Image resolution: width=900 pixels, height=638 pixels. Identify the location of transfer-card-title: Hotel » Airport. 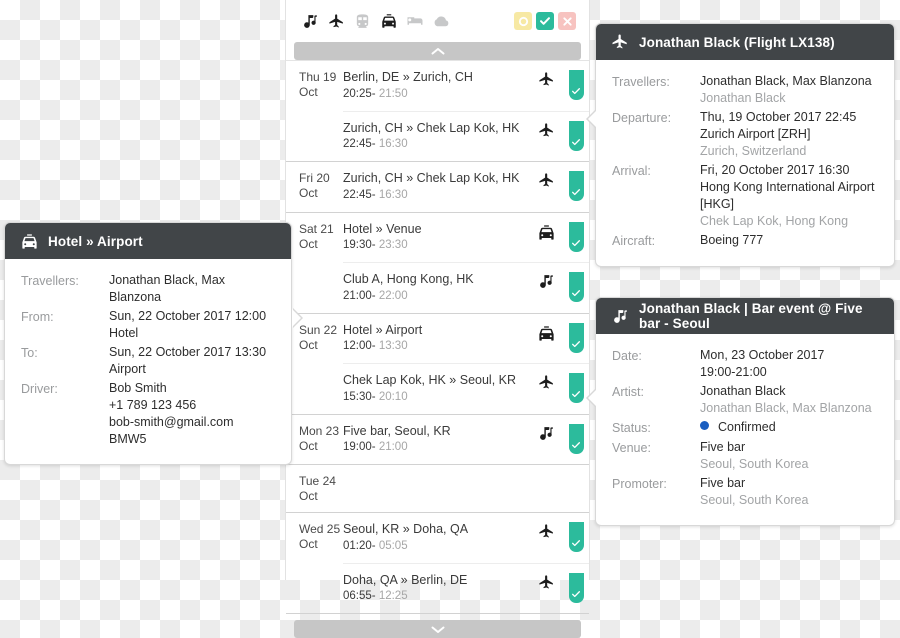
(95, 241).